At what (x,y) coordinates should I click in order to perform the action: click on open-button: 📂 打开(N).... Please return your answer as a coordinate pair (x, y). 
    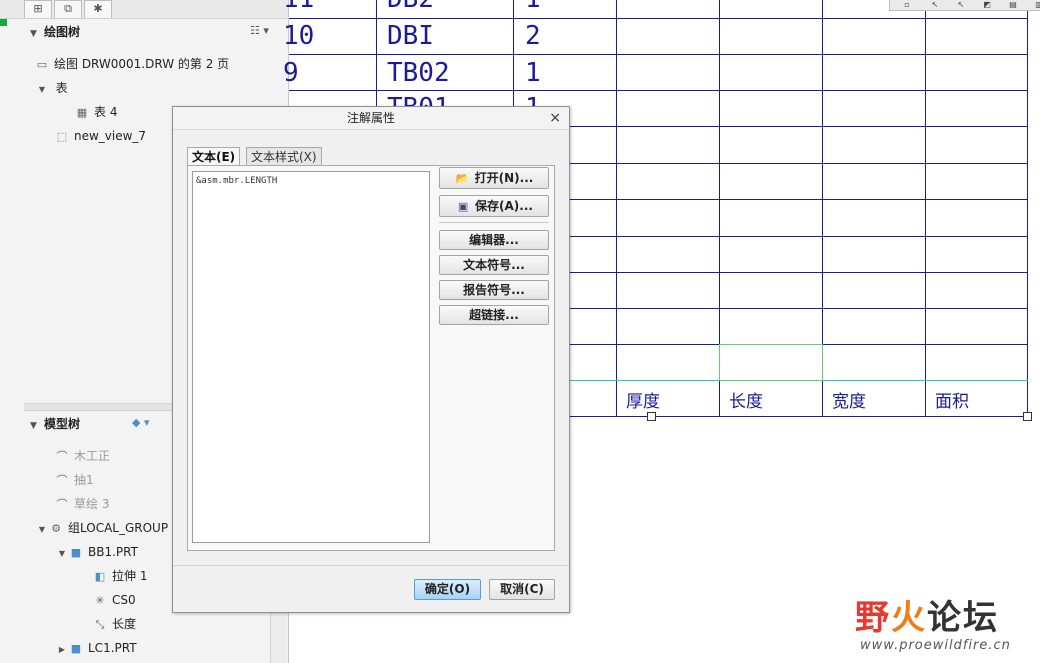
    Looking at the image, I should click on (494, 178).